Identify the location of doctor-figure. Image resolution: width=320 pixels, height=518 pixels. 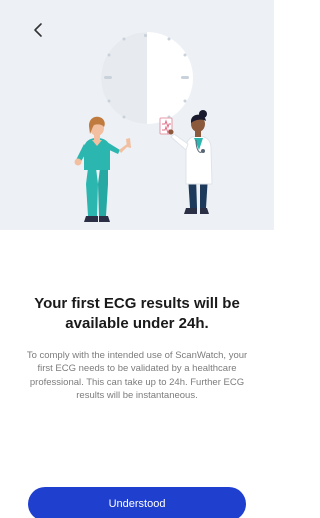
(186, 162).